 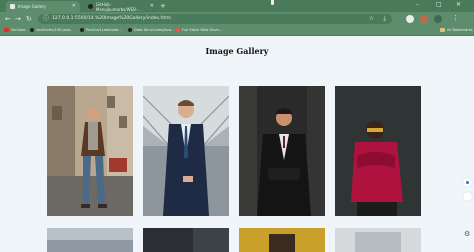 What do you see at coordinates (467, 234) in the screenshot?
I see `settings-gear-icon: ⚙` at bounding box center [467, 234].